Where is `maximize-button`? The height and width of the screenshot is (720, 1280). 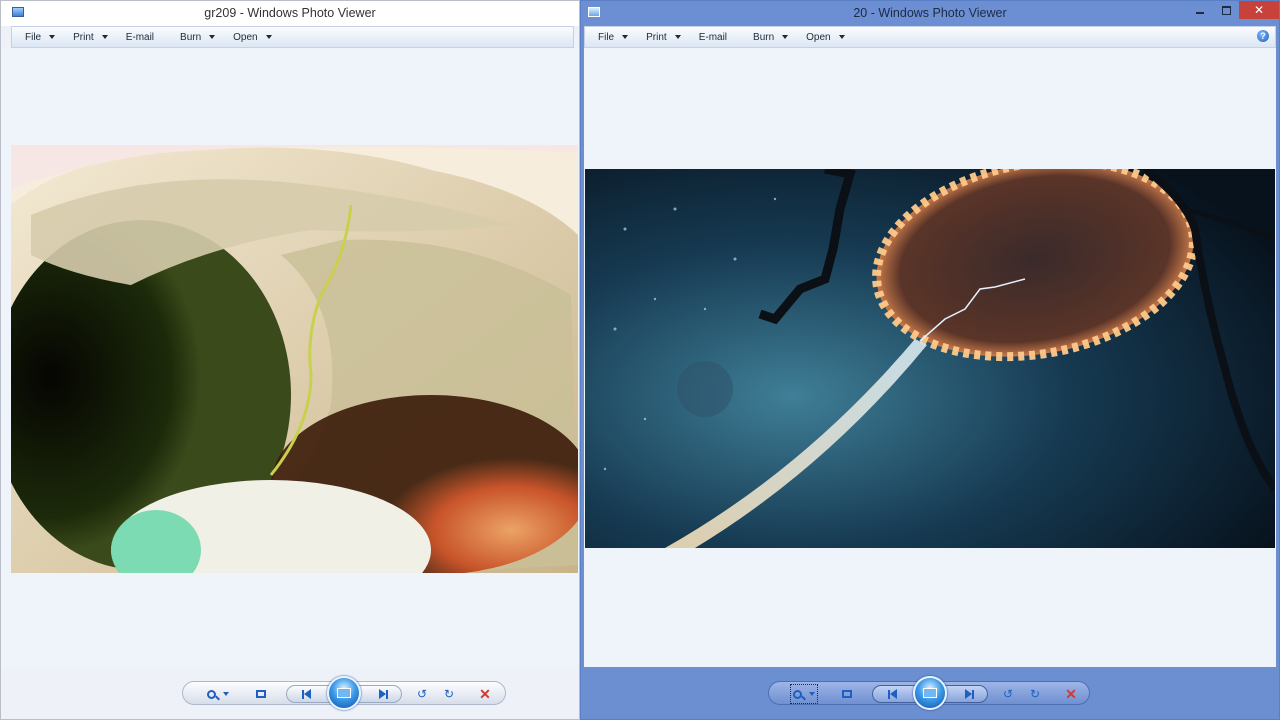 maximize-button is located at coordinates (1226, 10).